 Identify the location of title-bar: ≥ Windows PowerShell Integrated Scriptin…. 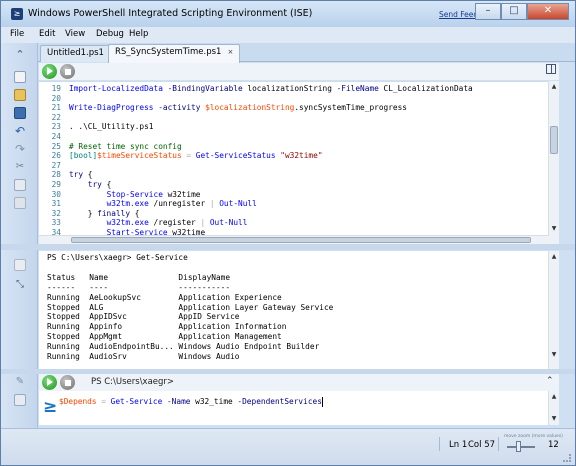
(288, 14).